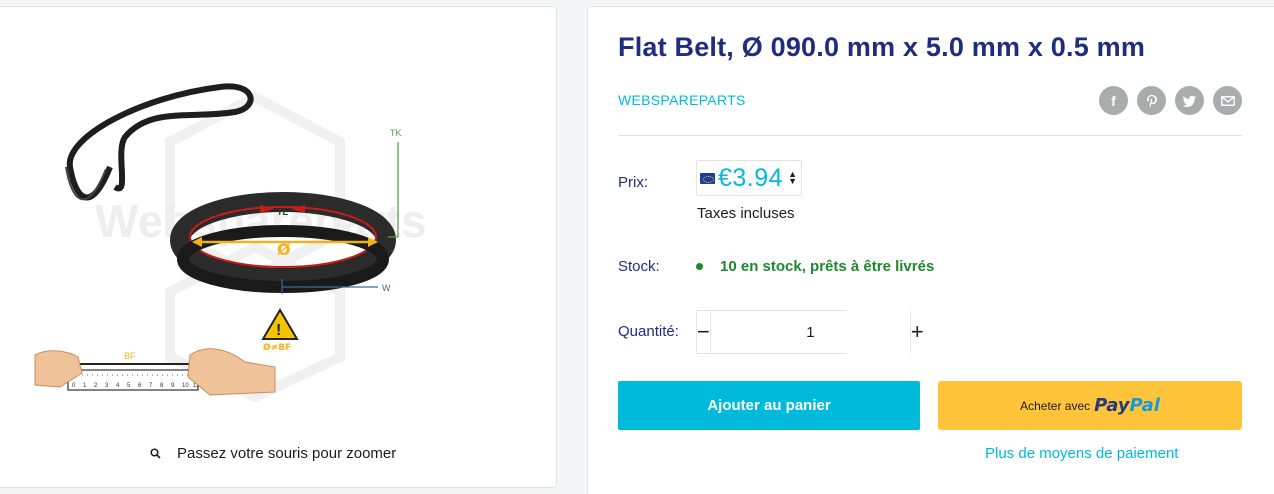 This screenshot has width=1274, height=494. I want to click on price-value: €3.94, so click(751, 177).